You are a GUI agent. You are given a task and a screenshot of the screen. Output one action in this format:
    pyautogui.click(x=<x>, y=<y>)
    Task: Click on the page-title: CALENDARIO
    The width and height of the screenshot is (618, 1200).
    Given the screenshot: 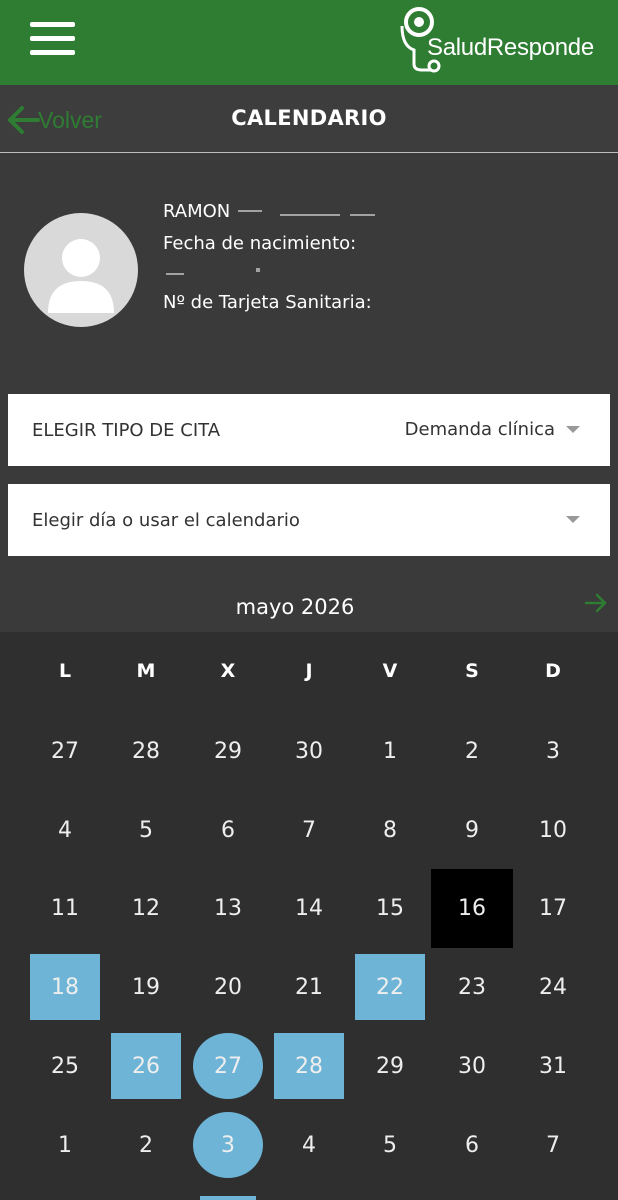 What is the action you would take?
    pyautogui.click(x=309, y=118)
    